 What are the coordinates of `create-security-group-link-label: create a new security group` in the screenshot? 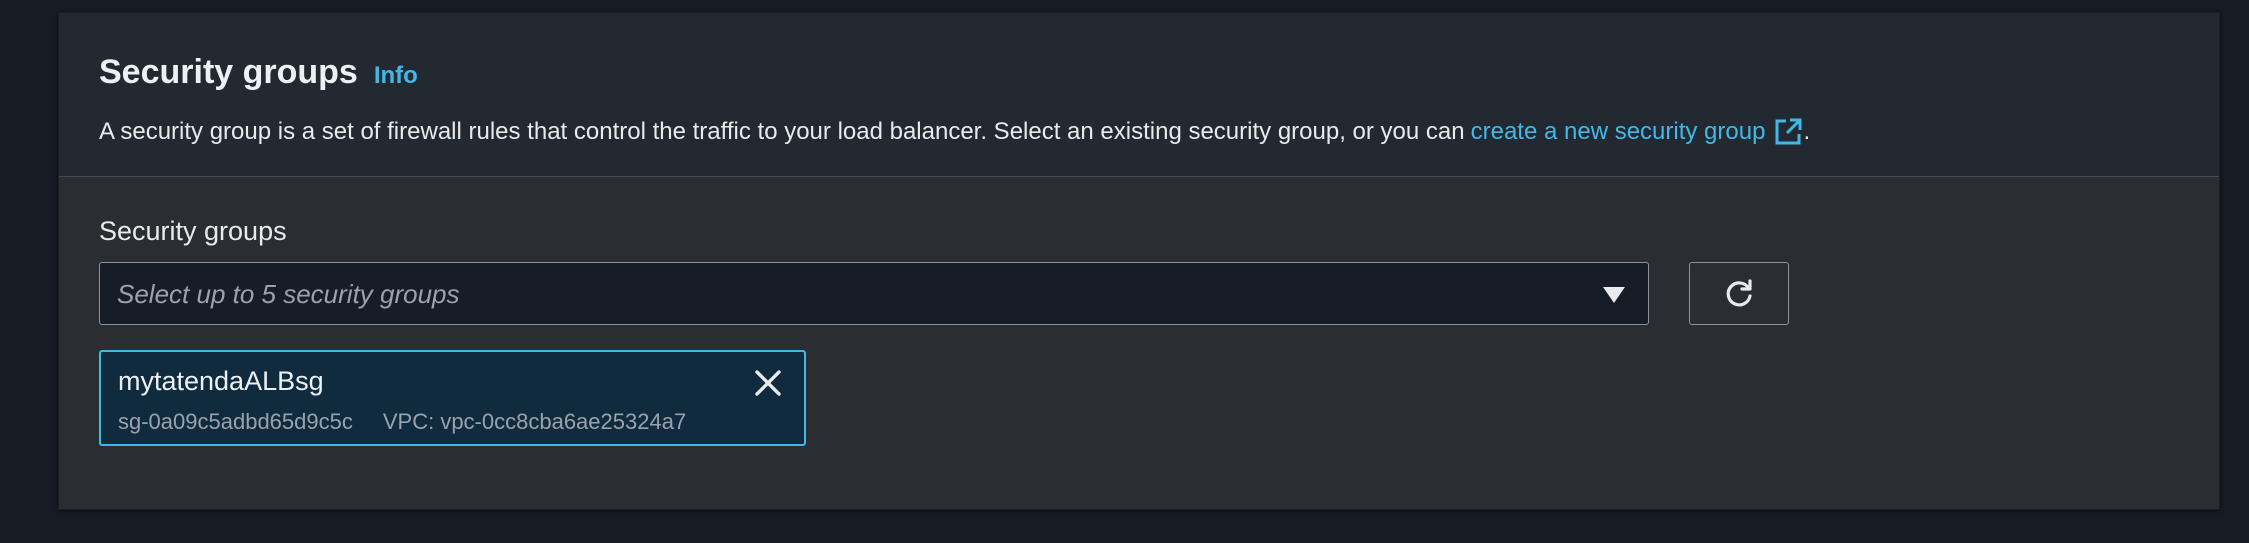 It's located at (1618, 131).